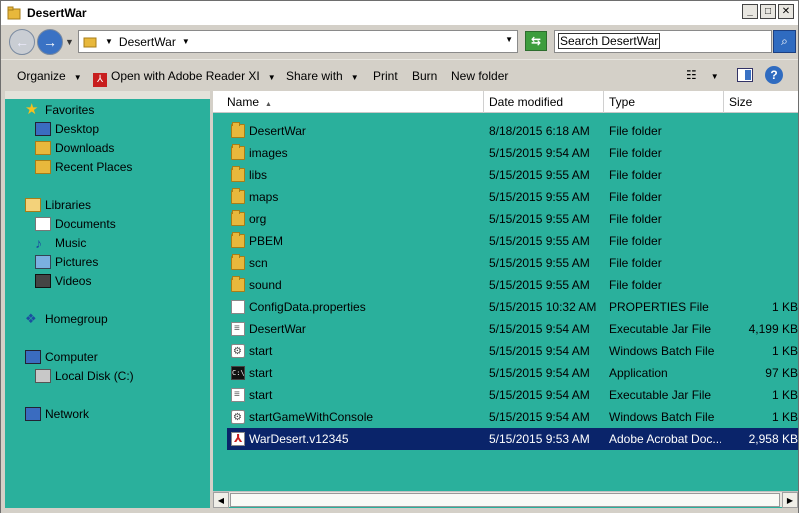 Image resolution: width=799 pixels, height=513 pixels. Describe the element at coordinates (609, 41) in the screenshot. I see `search-placeholder: Search DesertWar` at that location.